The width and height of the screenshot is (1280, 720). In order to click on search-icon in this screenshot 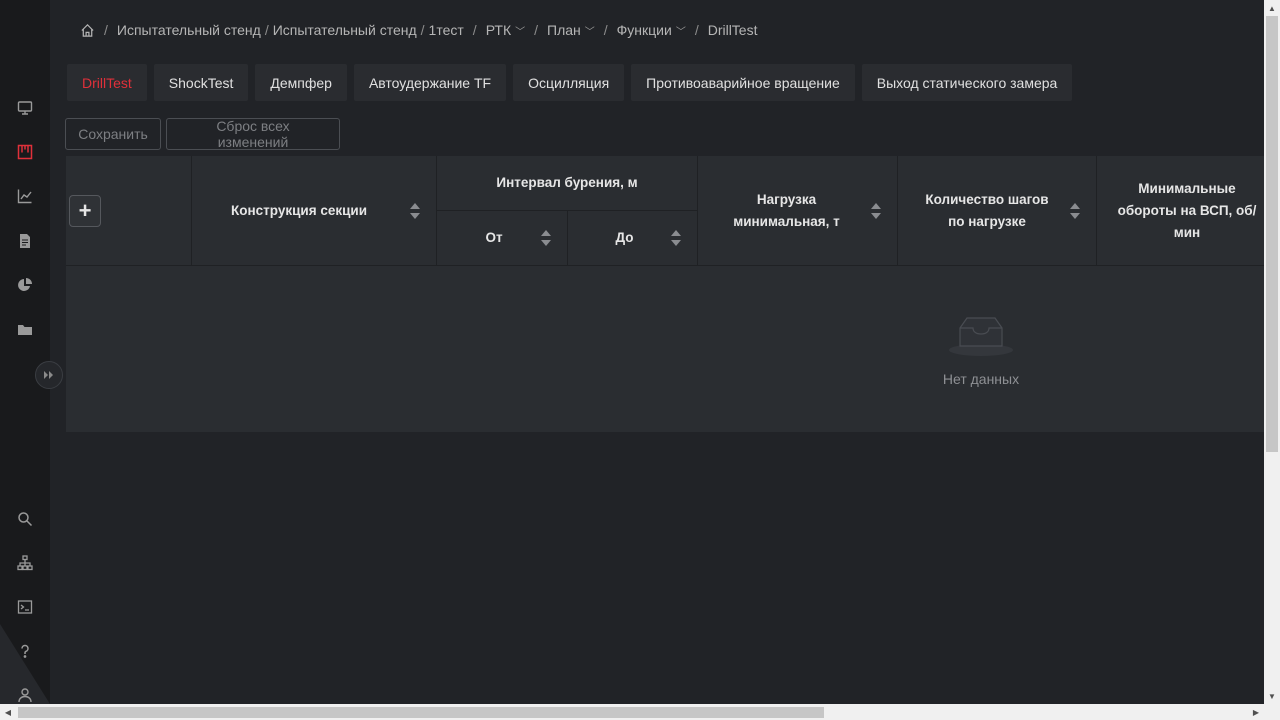, I will do `click(25, 519)`.